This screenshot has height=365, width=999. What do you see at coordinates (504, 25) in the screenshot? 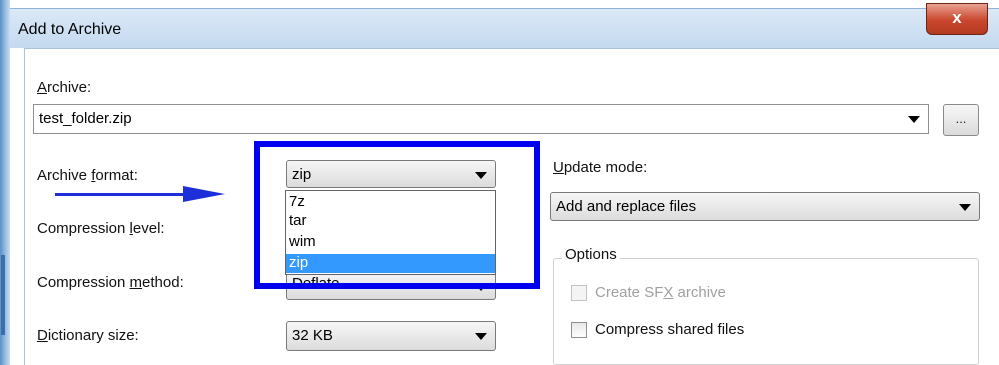
I see `title-bar: Add to Archive x` at bounding box center [504, 25].